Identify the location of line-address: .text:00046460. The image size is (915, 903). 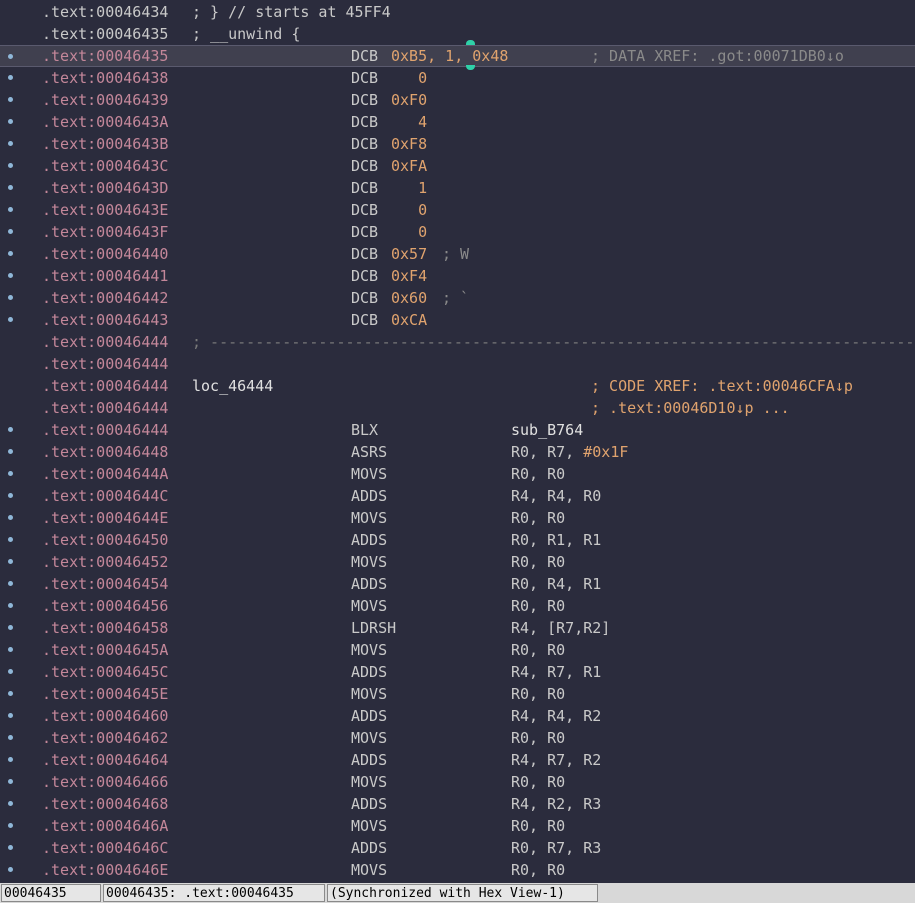
(105, 716).